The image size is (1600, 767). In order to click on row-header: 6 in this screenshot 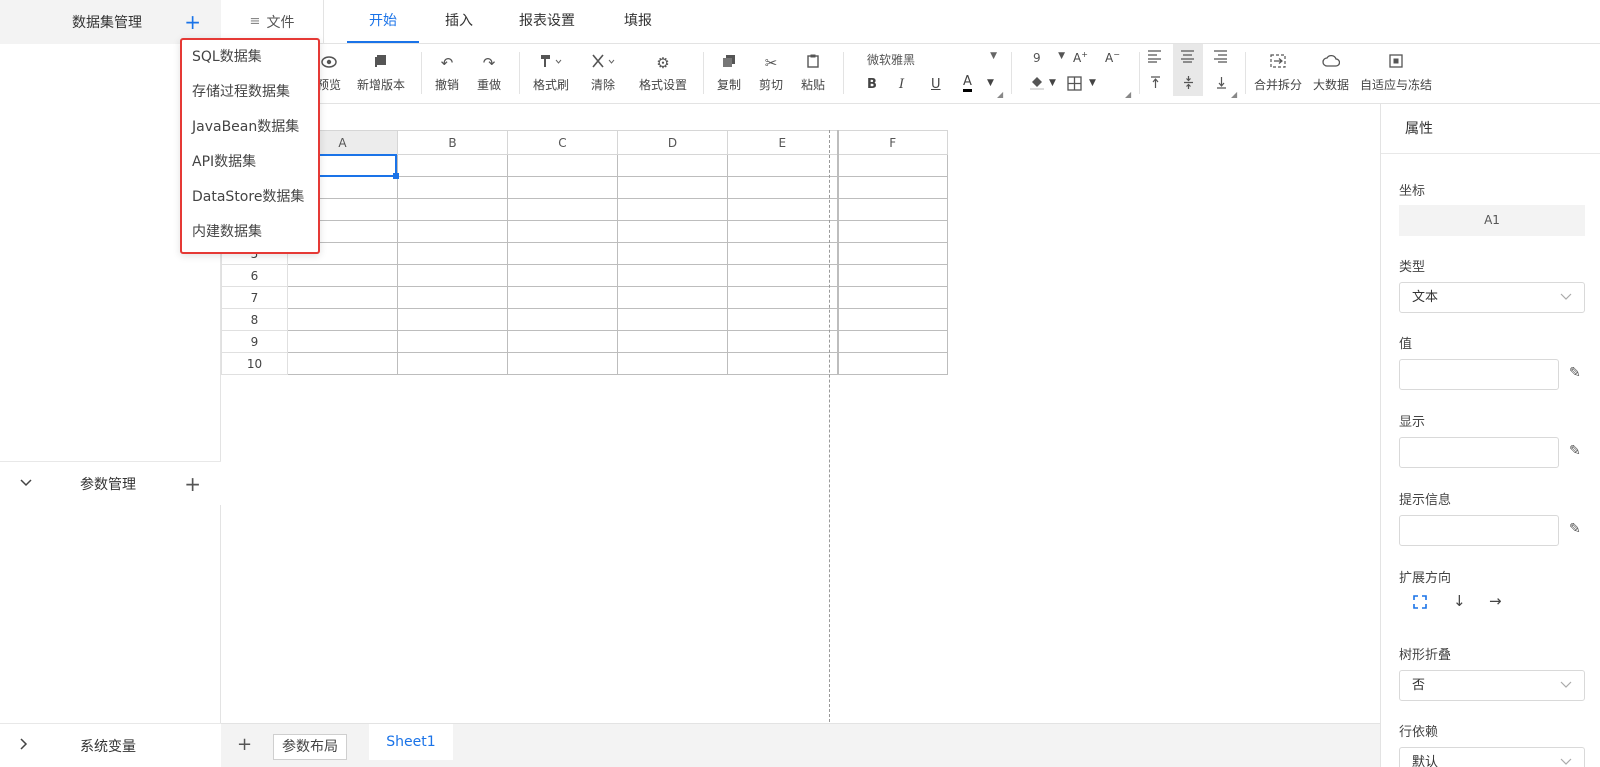, I will do `click(254, 275)`.